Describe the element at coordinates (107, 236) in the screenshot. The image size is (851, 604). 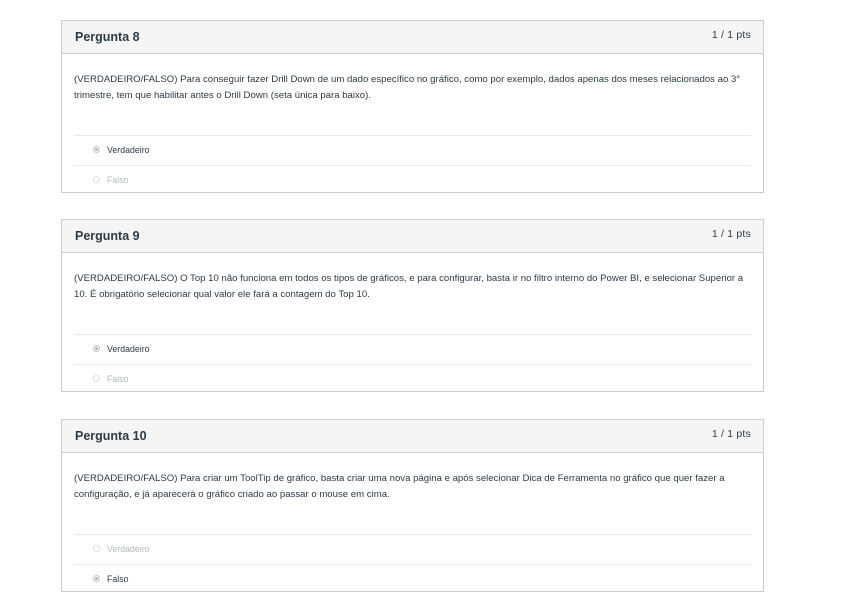
I see `question-title: Pergunta 9` at that location.